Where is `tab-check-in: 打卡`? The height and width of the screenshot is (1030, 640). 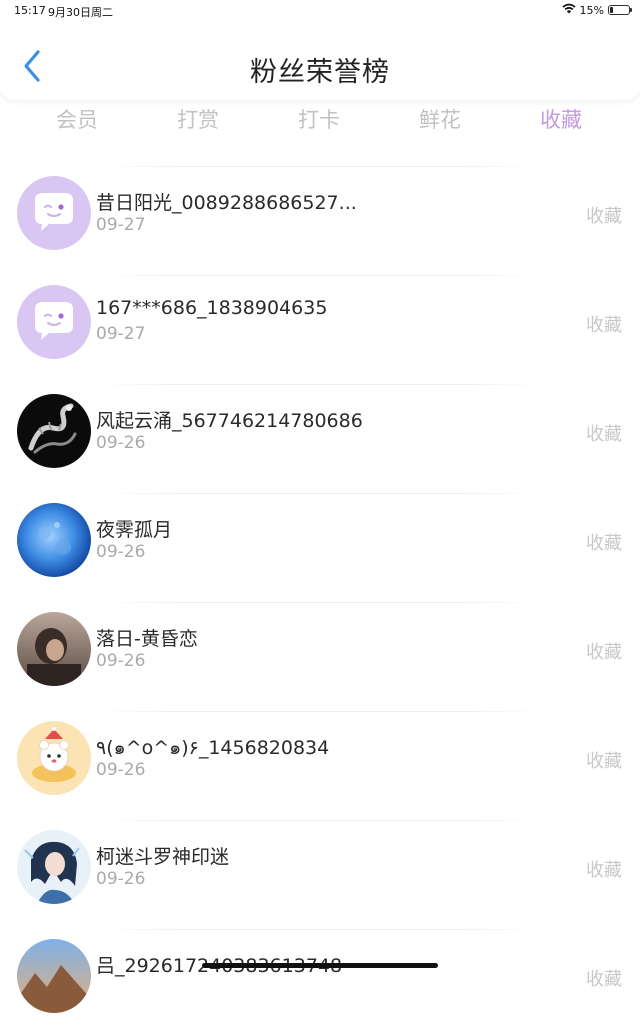 tab-check-in: 打卡 is located at coordinates (319, 119).